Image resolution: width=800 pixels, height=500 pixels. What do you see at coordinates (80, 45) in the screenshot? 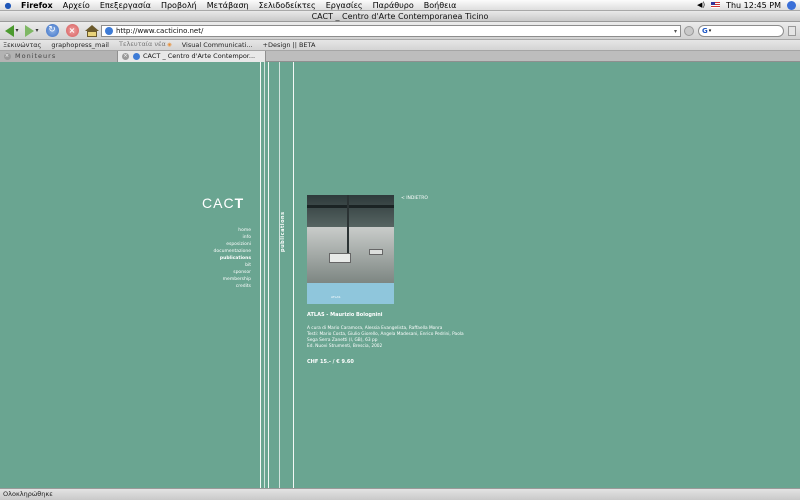
I see `bookmark-graphopress-mail: graphopress_mail` at bounding box center [80, 45].